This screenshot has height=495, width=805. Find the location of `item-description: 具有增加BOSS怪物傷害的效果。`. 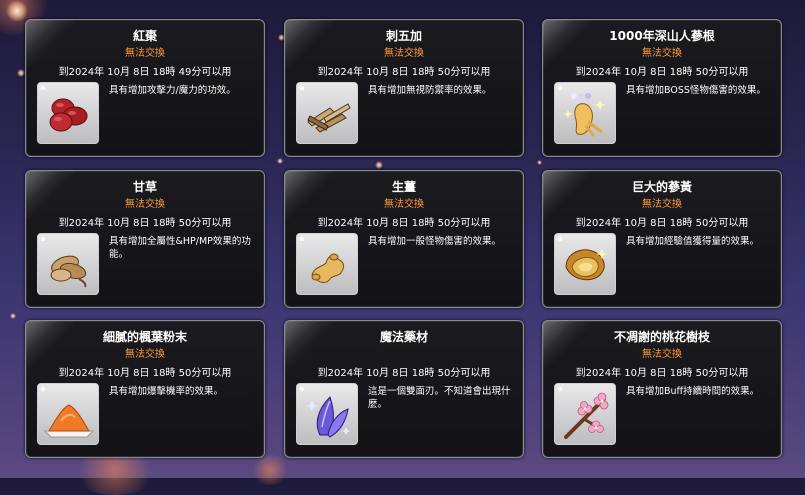

item-description: 具有增加BOSS怪物傷害的效果。 is located at coordinates (696, 90).